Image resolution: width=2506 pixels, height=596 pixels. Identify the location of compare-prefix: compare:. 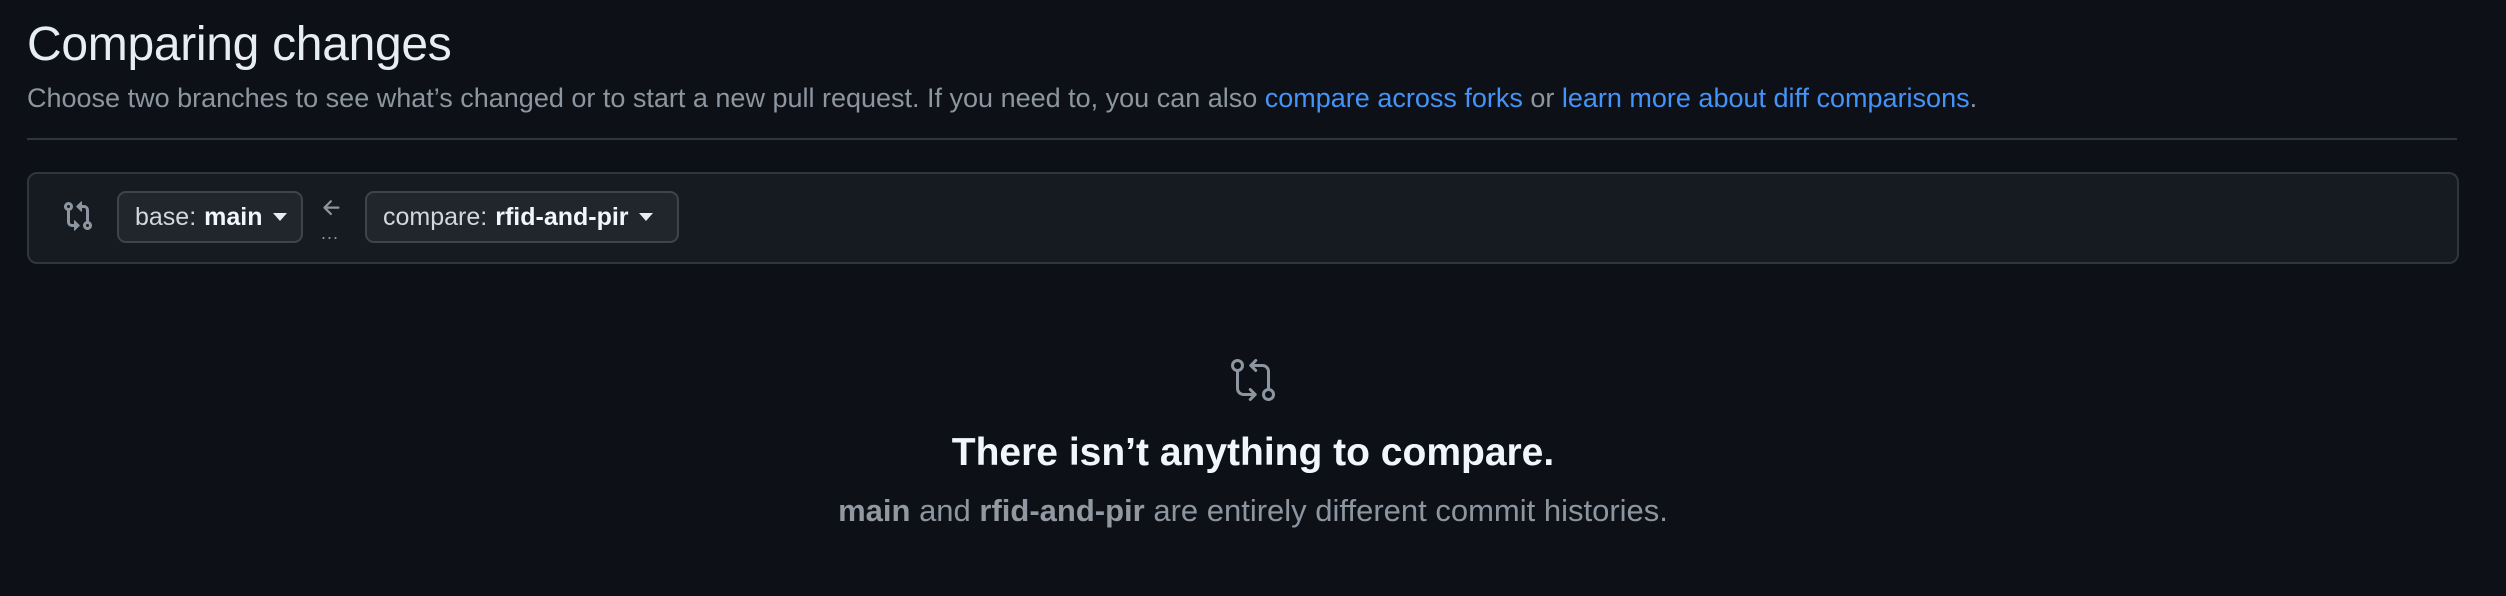
(435, 216).